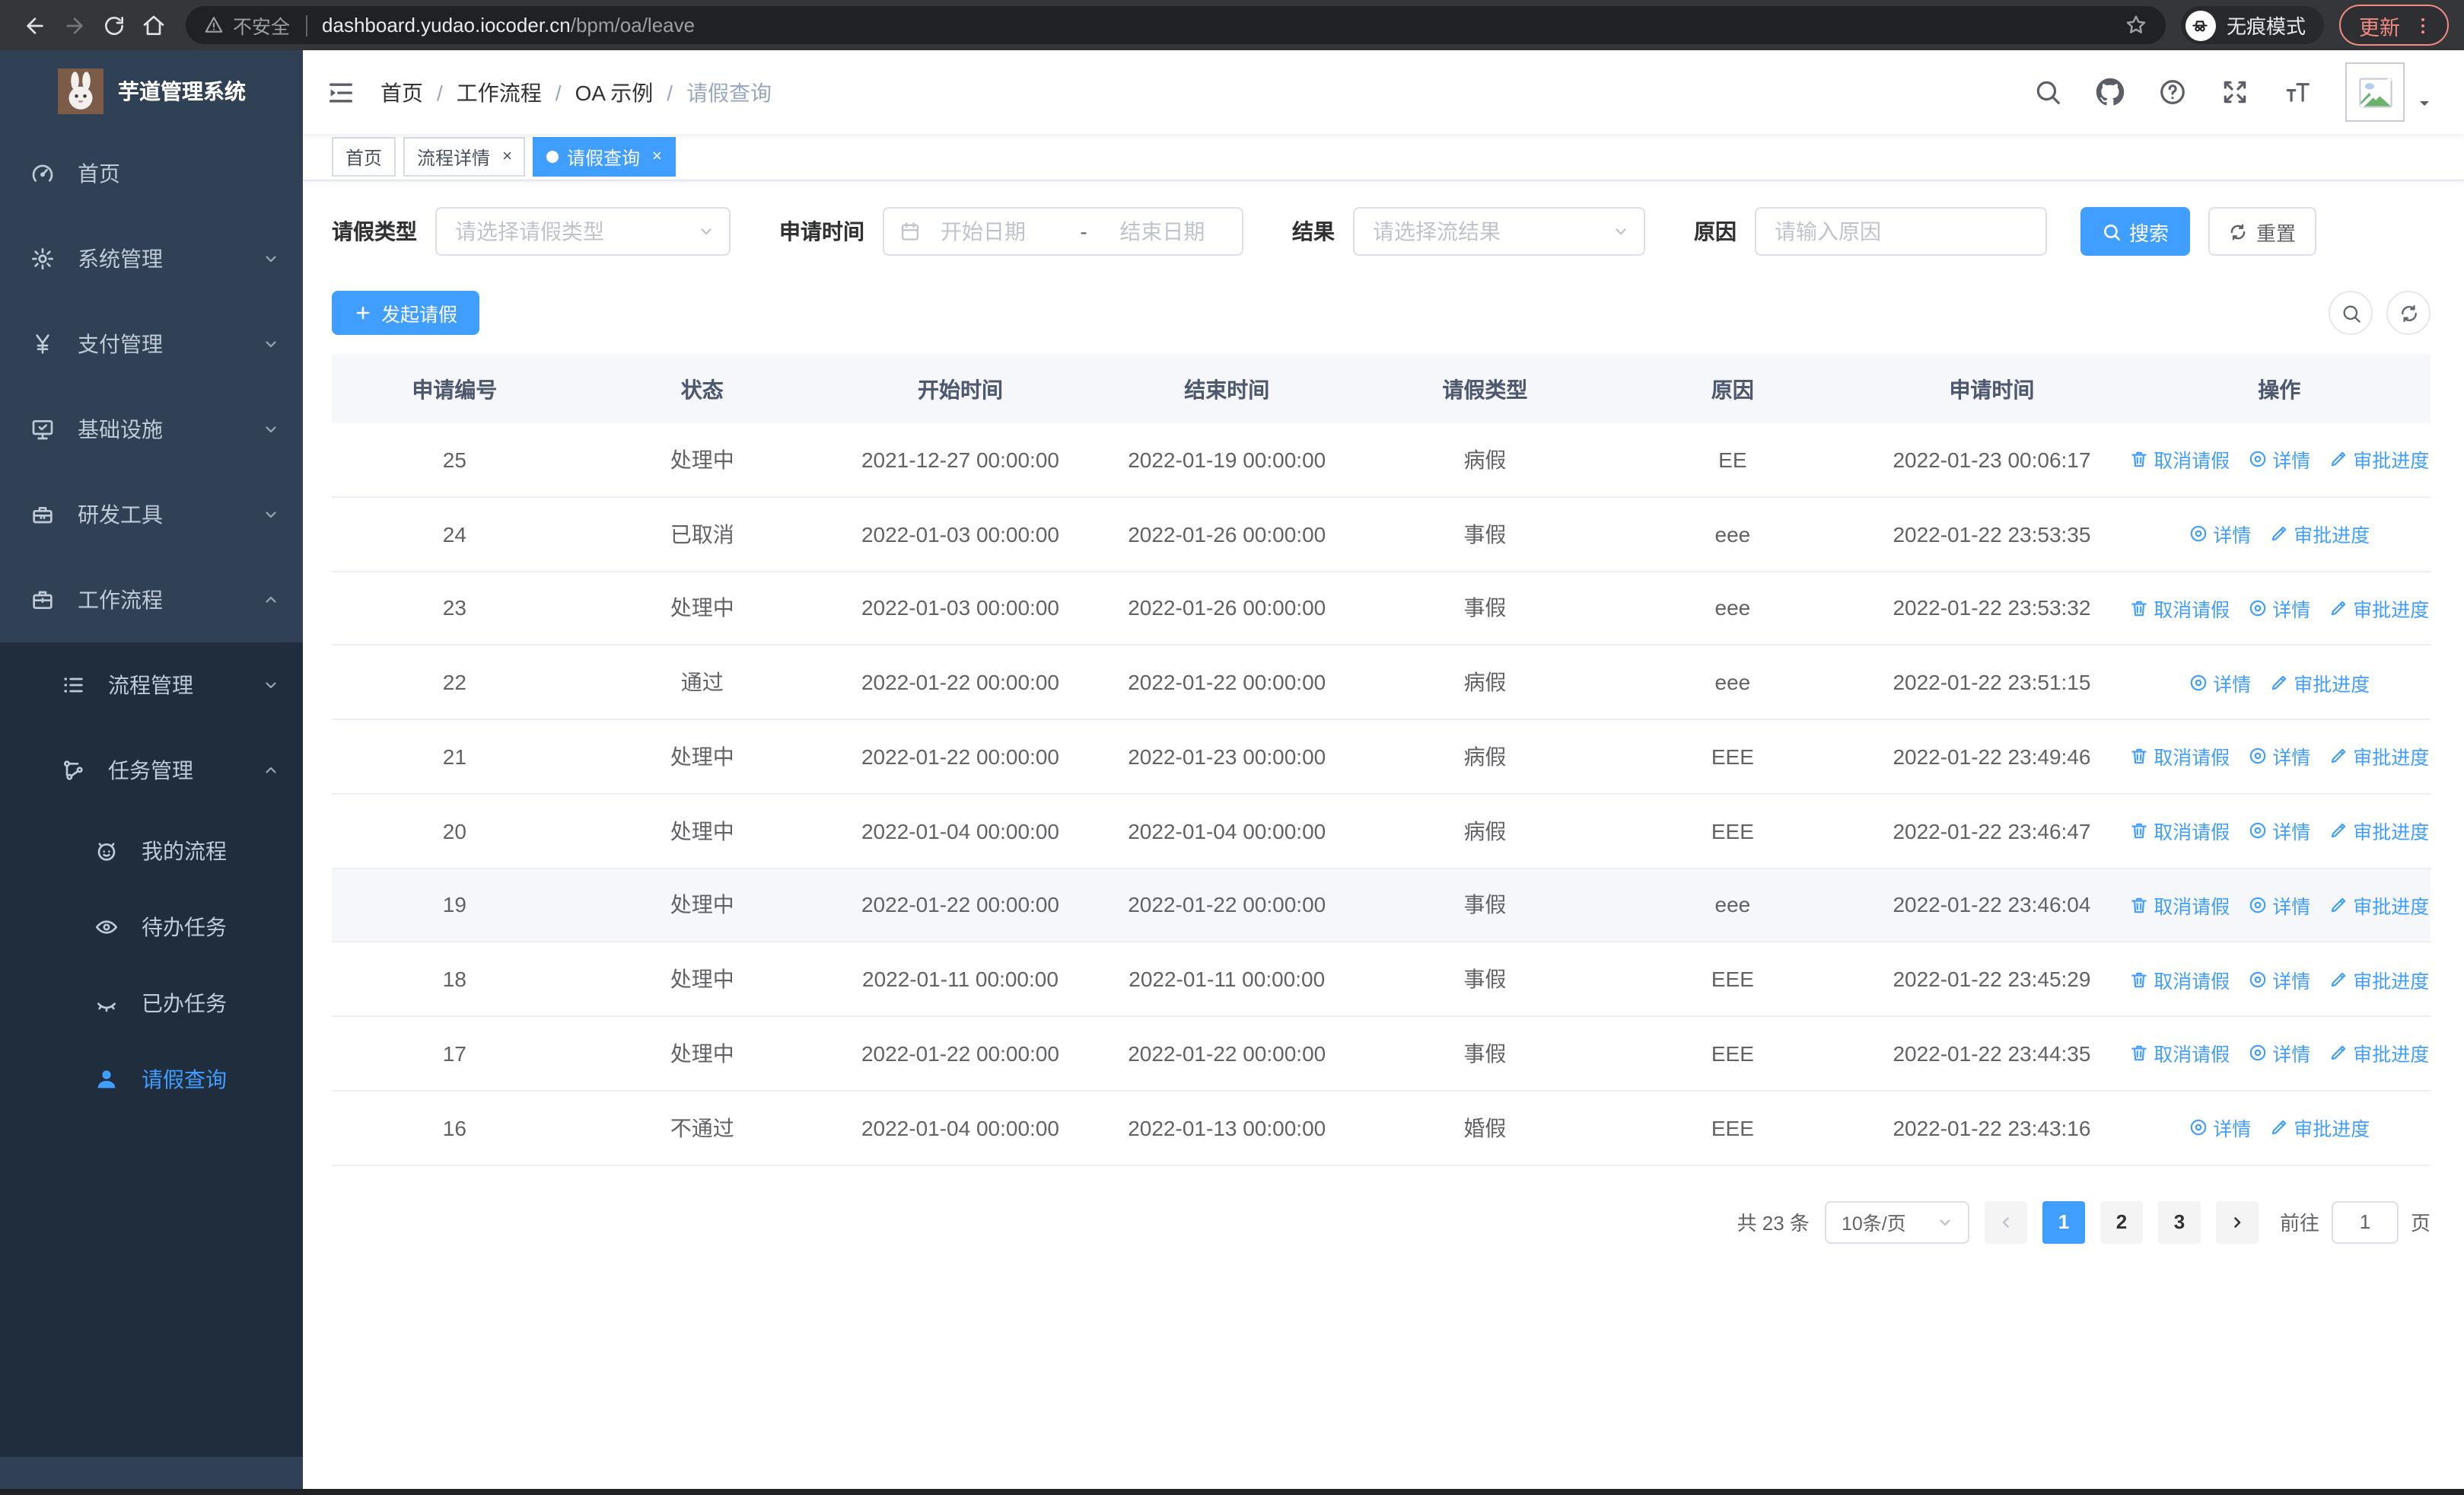 This screenshot has height=1495, width=2464. What do you see at coordinates (702, 1053) in the screenshot?
I see `cell-status: 处理中` at bounding box center [702, 1053].